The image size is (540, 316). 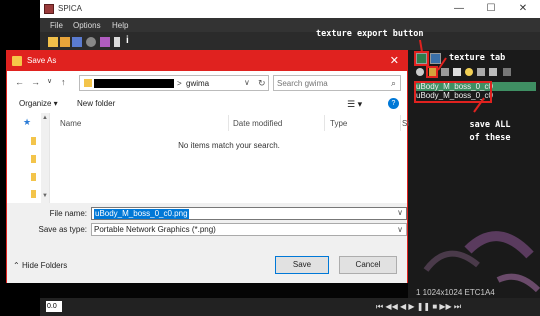 I want to click on address-bar: > gwima ∨ ↻, so click(x=174, y=83).